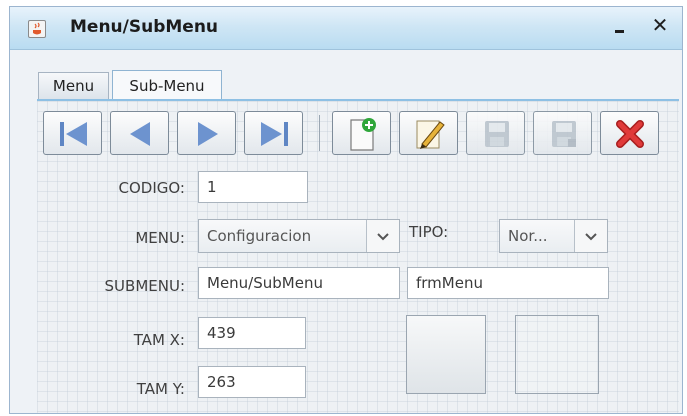 The height and width of the screenshot is (416, 687). Describe the element at coordinates (159, 340) in the screenshot. I see `tamx-label: TAM X:` at that location.